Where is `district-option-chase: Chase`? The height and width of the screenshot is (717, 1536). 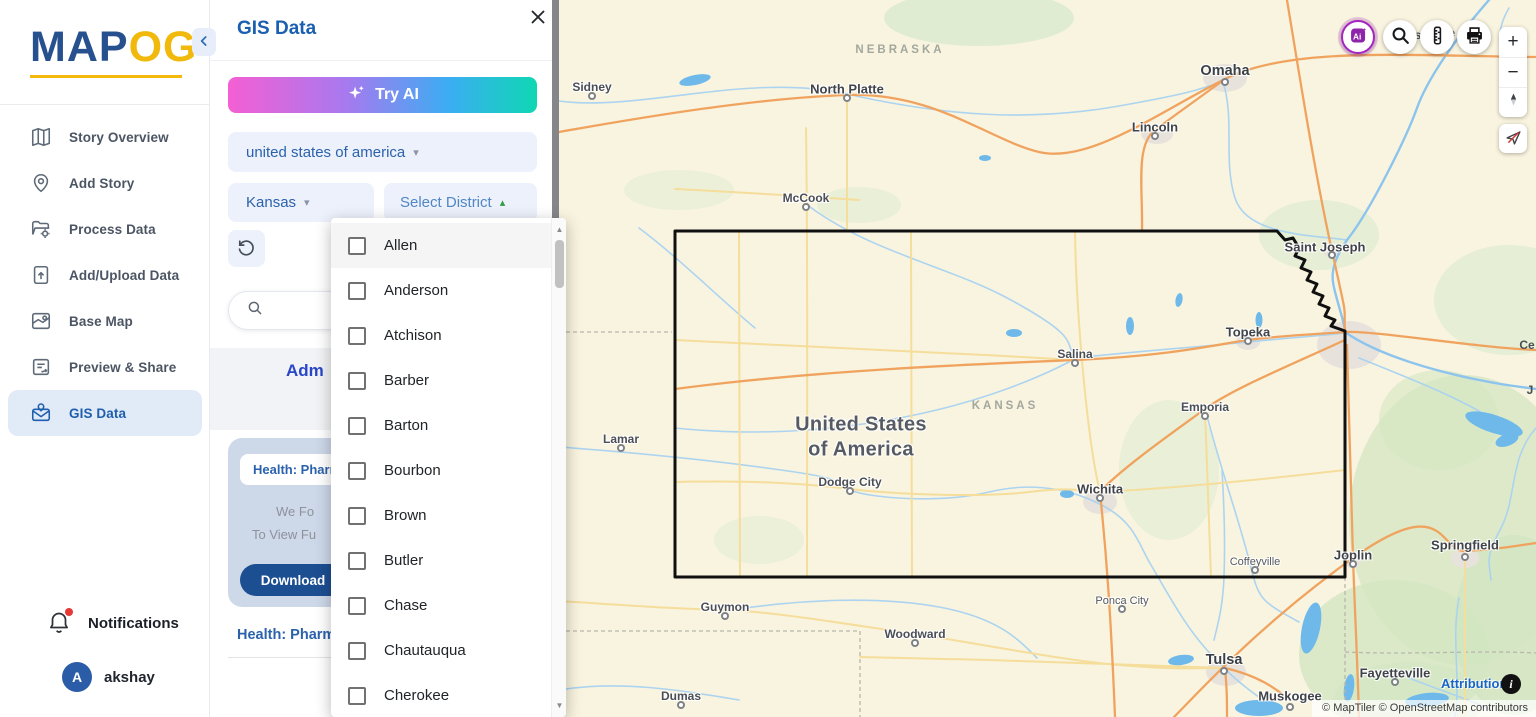 district-option-chase: Chase is located at coordinates (441, 605).